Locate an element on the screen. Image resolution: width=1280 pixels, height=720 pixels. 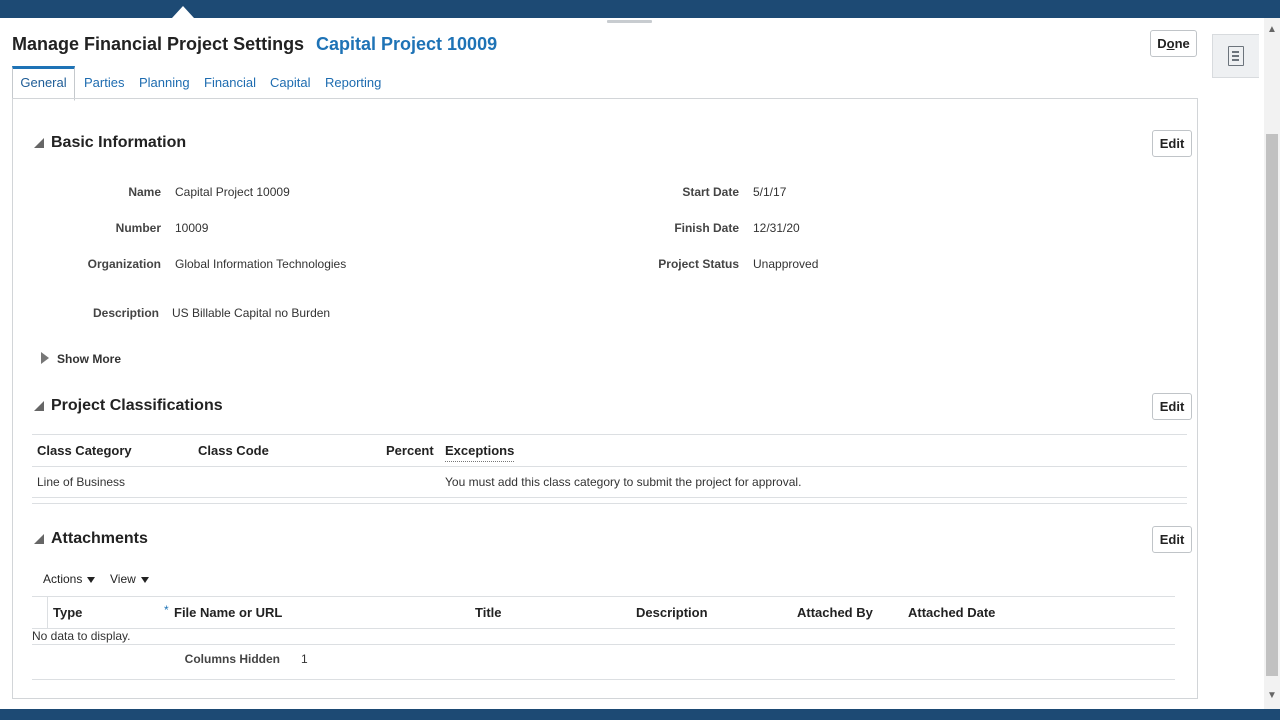
scroll-down-icon: ▼ is located at coordinates (1272, 695).